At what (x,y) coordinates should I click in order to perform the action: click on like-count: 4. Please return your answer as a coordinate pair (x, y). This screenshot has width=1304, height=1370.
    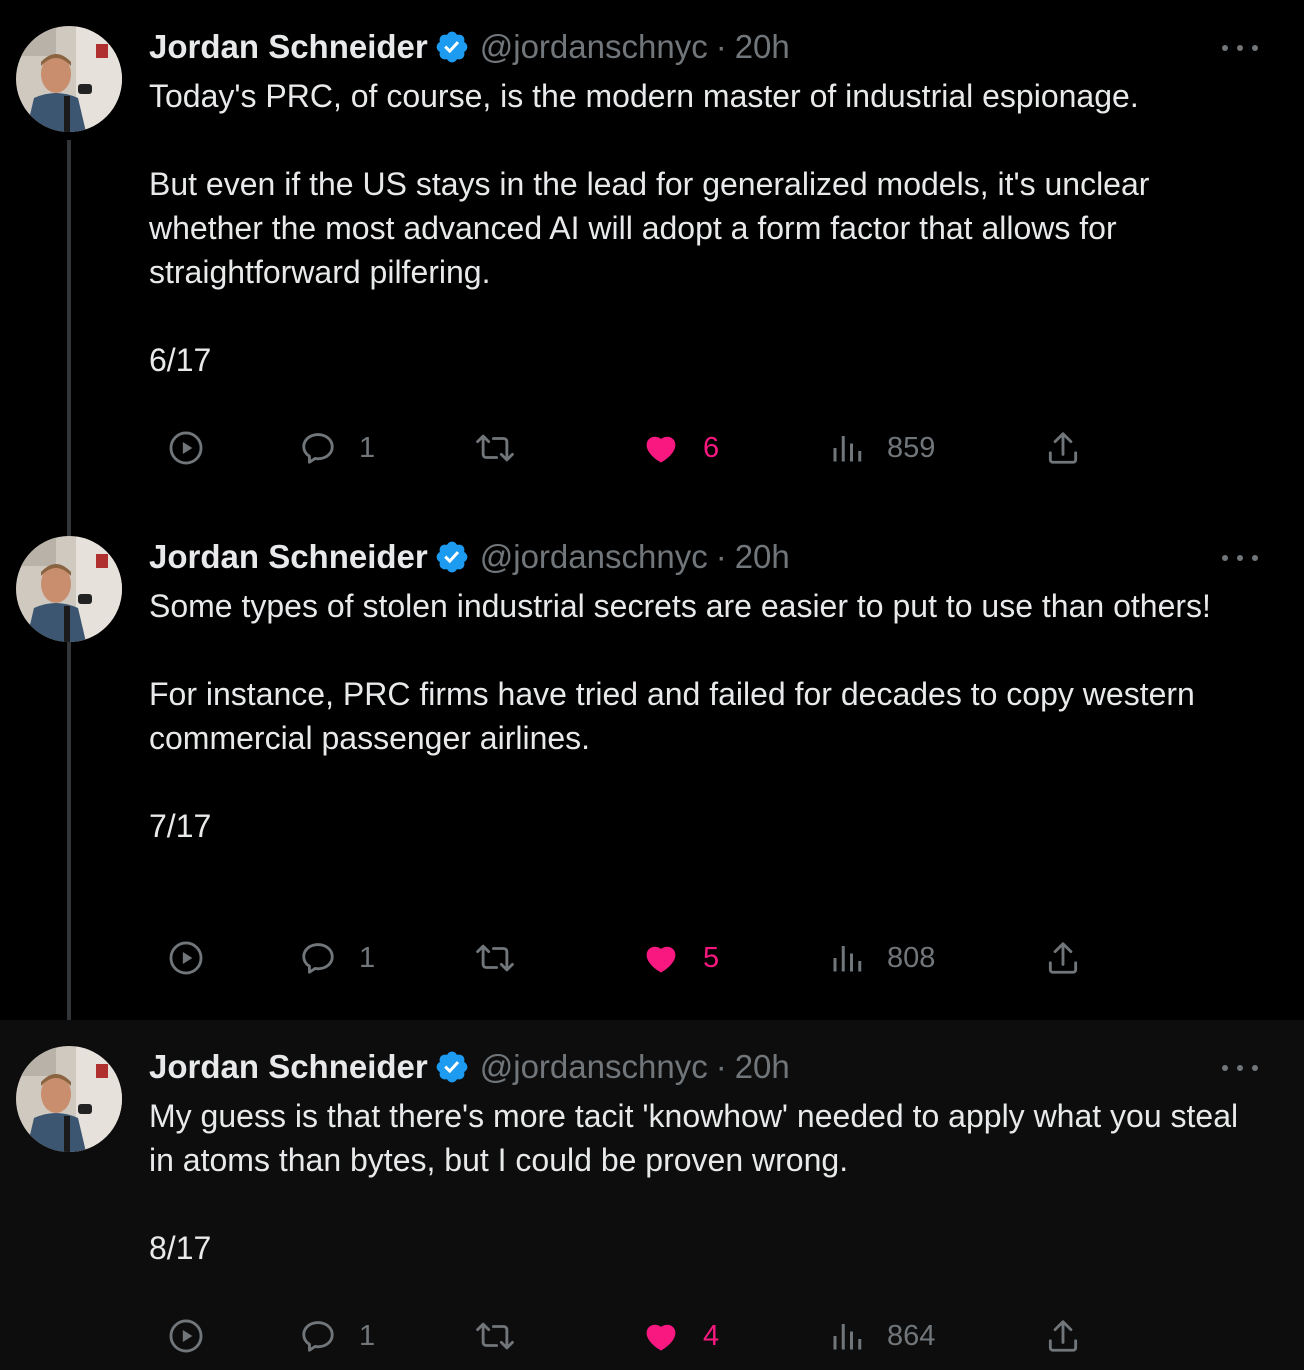
    Looking at the image, I should click on (711, 1335).